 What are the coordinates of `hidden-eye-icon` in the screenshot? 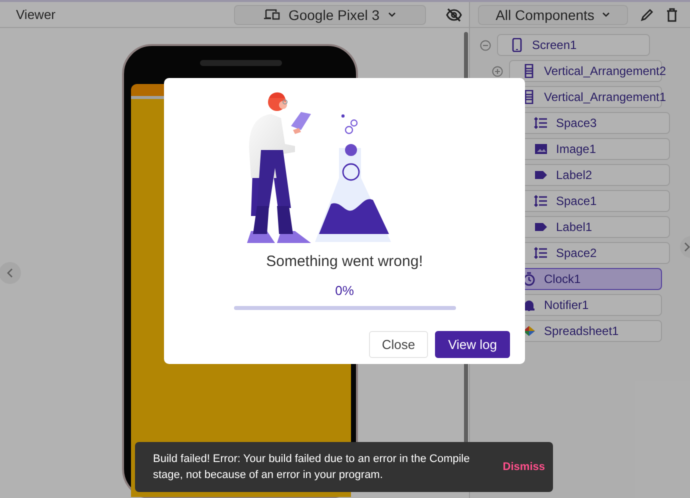 It's located at (454, 15).